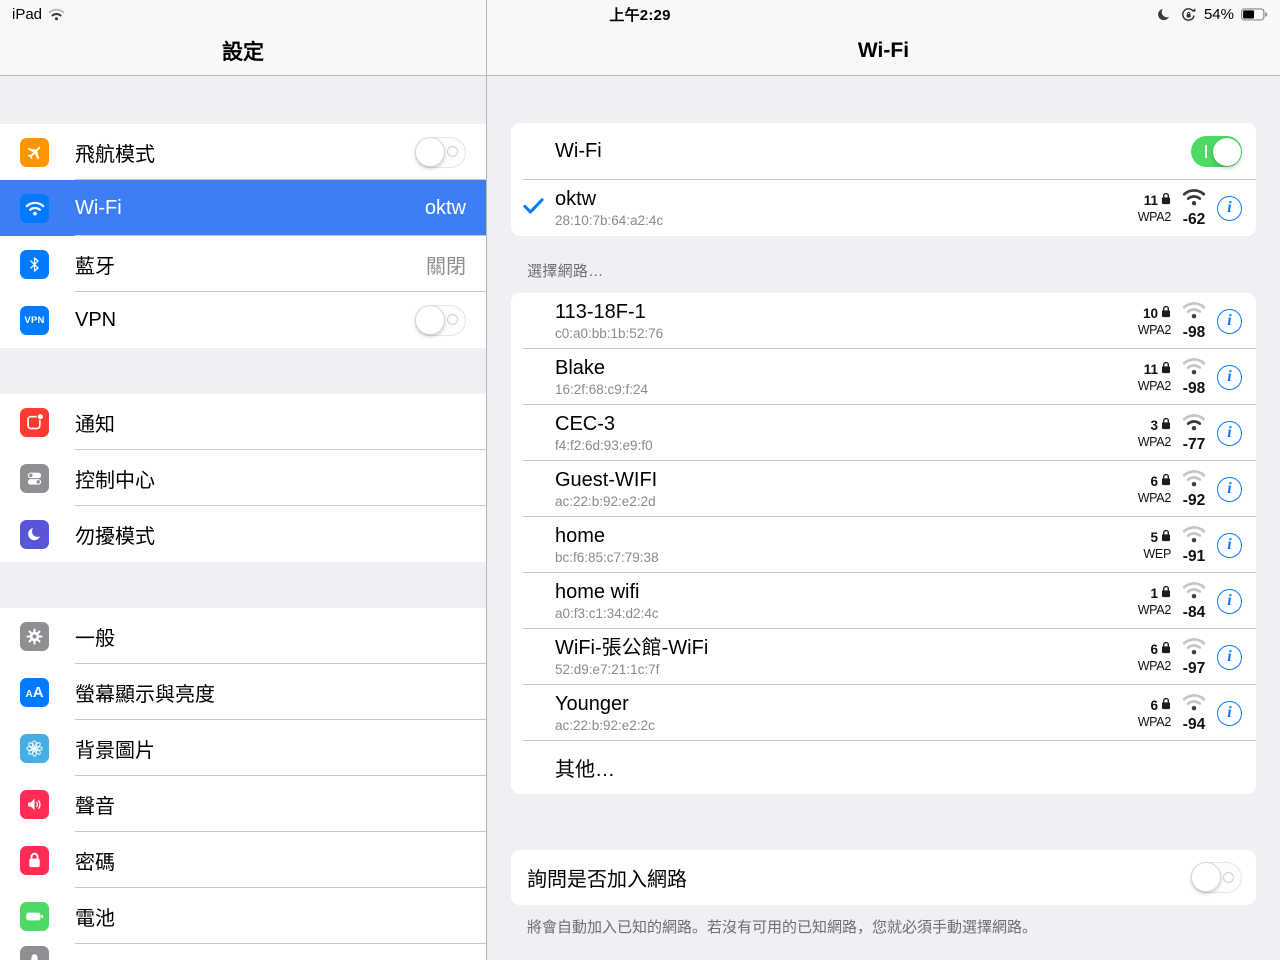 The image size is (1280, 960). Describe the element at coordinates (440, 320) in the screenshot. I see `vpn-toggle` at that location.